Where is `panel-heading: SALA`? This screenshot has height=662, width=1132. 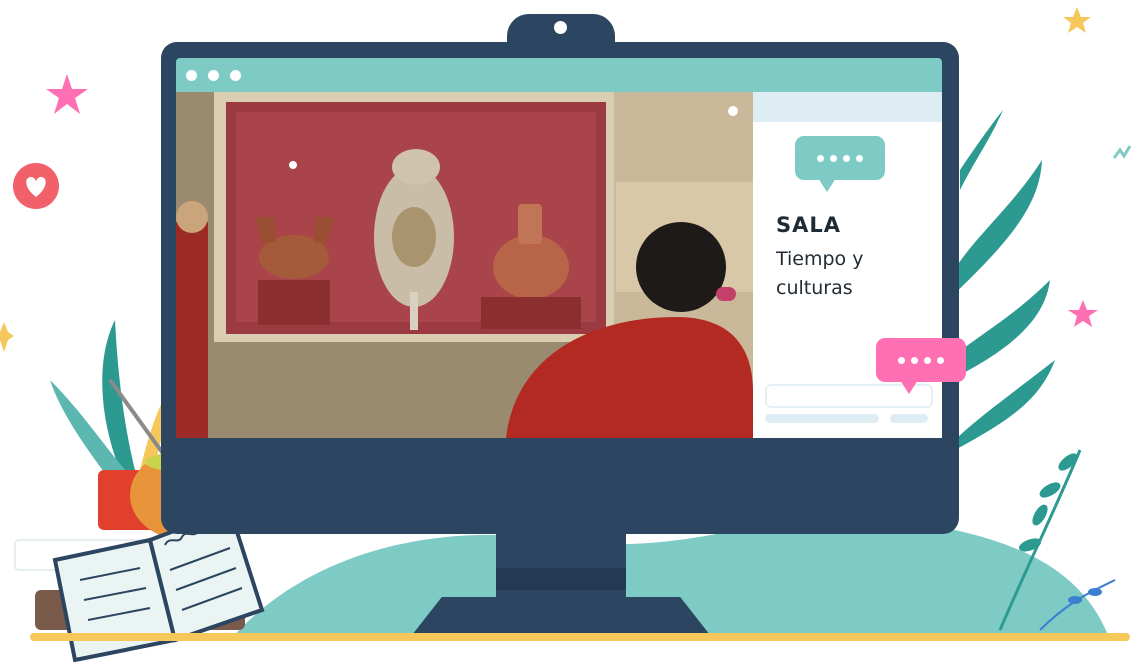
panel-heading: SALA is located at coordinates (809, 225).